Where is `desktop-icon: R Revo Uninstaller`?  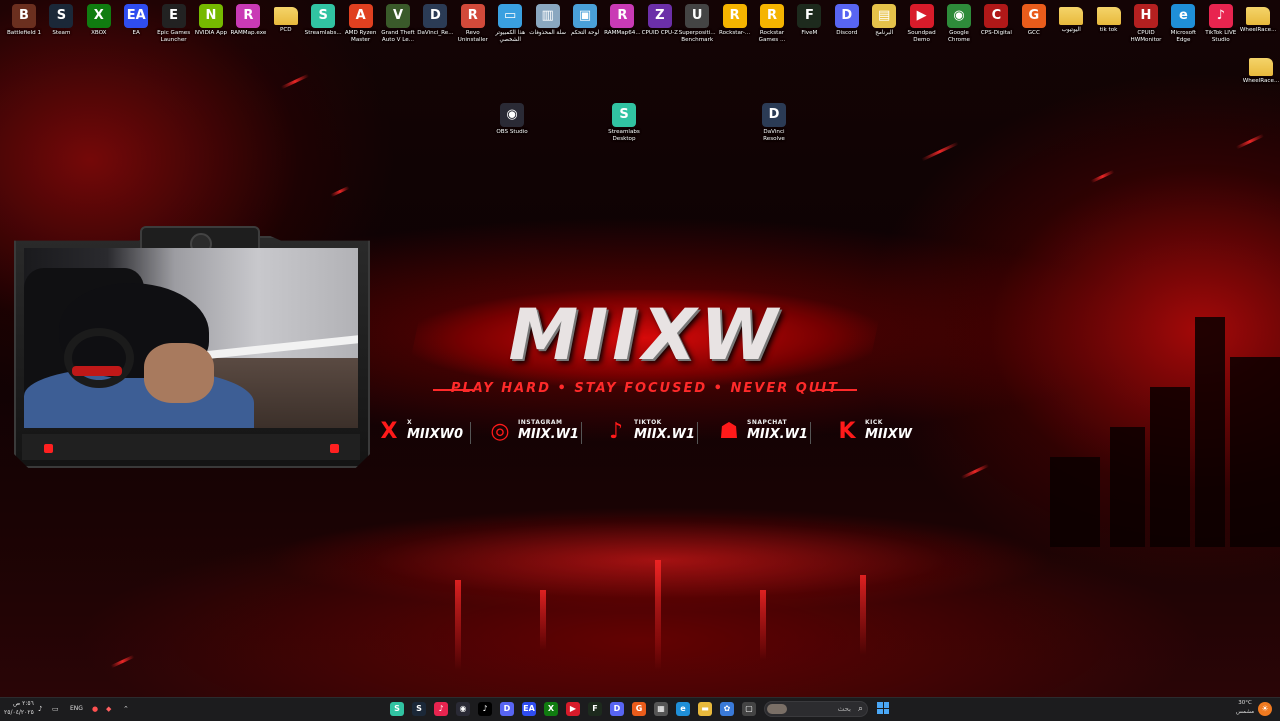 desktop-icon: R Revo Uninstaller is located at coordinates (473, 24).